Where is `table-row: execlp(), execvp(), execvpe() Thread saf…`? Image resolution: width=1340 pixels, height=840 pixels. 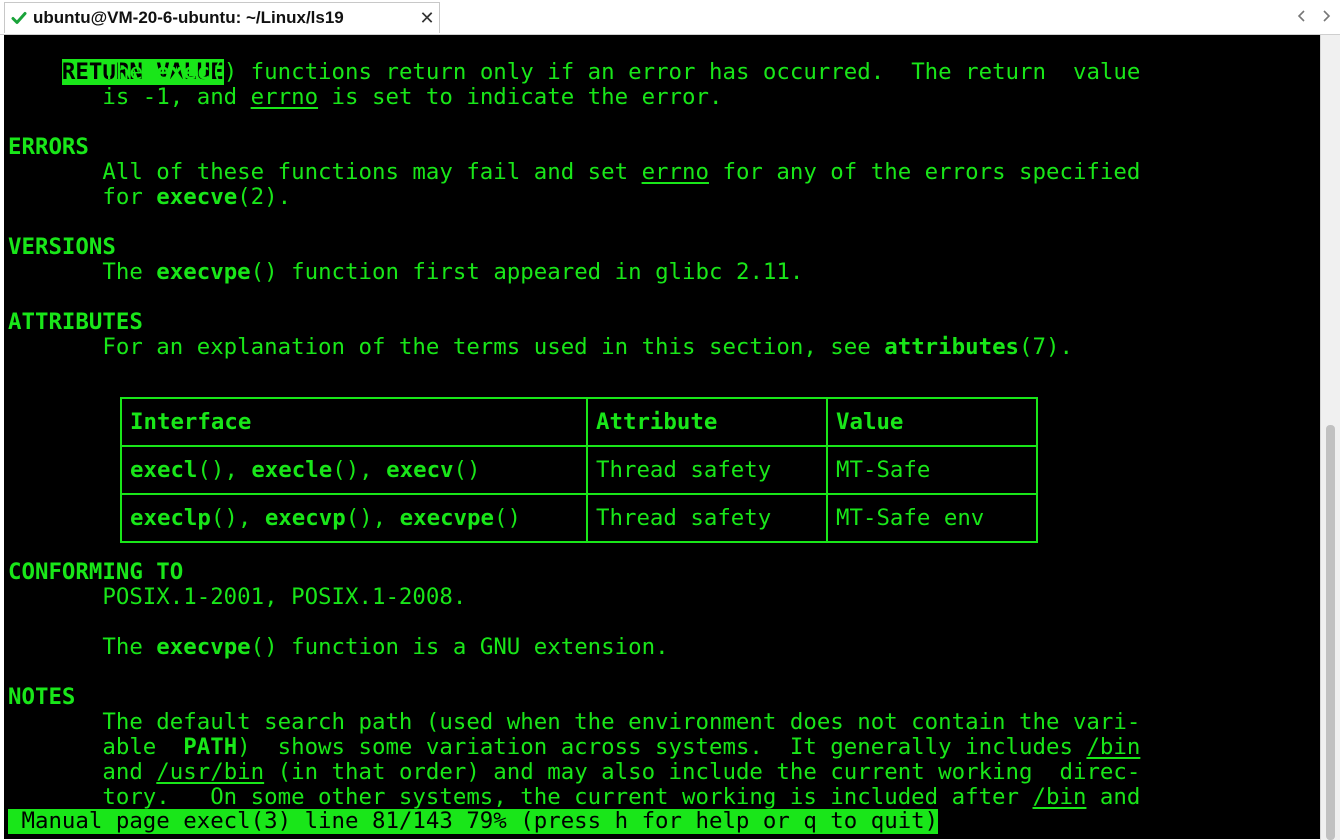
table-row: execlp(), execvp(), execvpe() Thread saf… is located at coordinates (579, 518).